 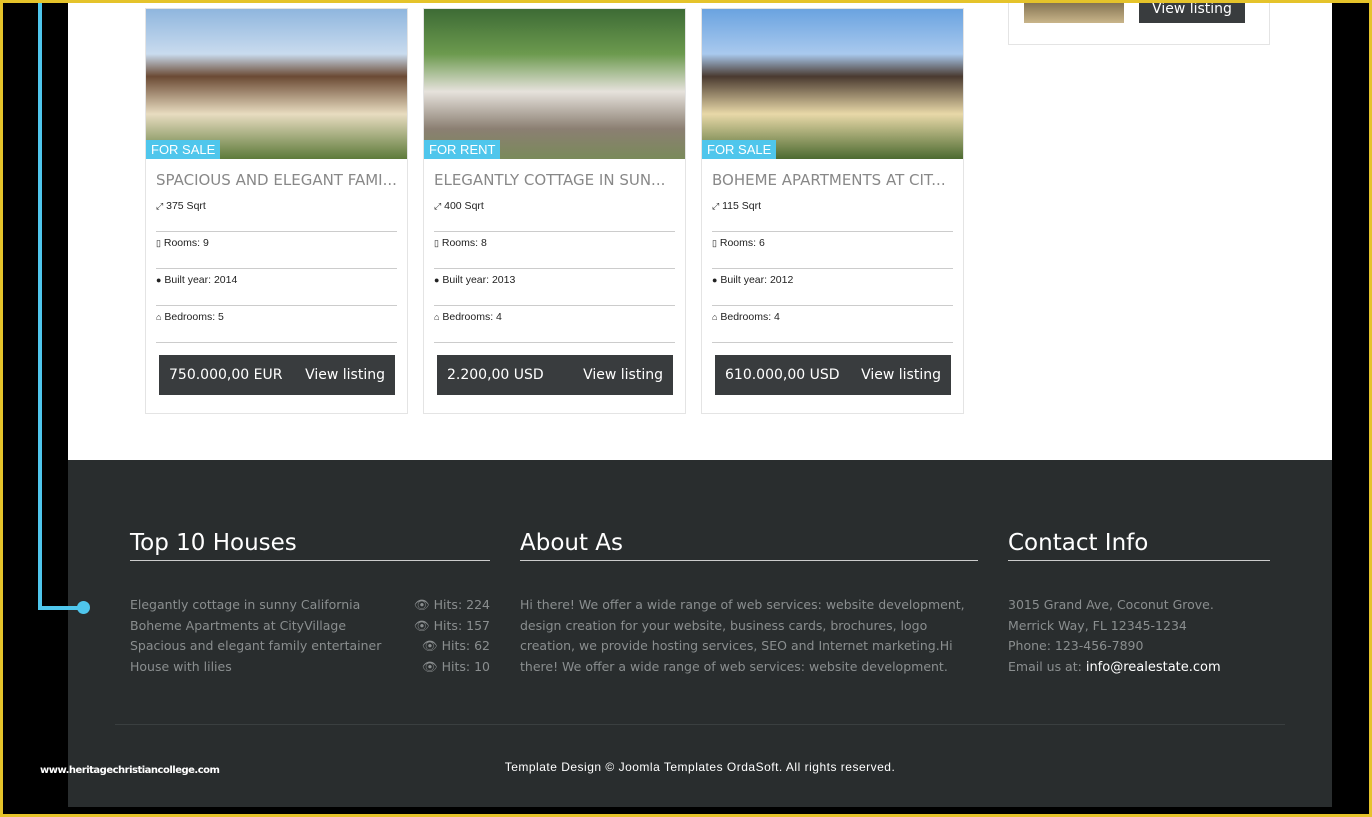 I want to click on divider, so click(x=700, y=724).